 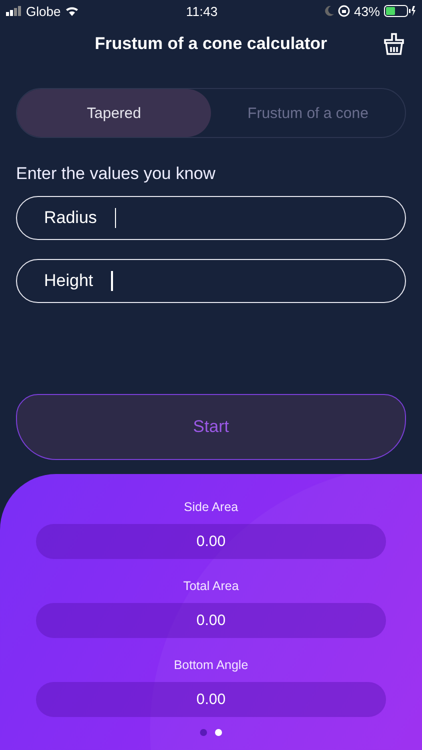 I want to click on battery-percent: 43%, so click(x=367, y=11).